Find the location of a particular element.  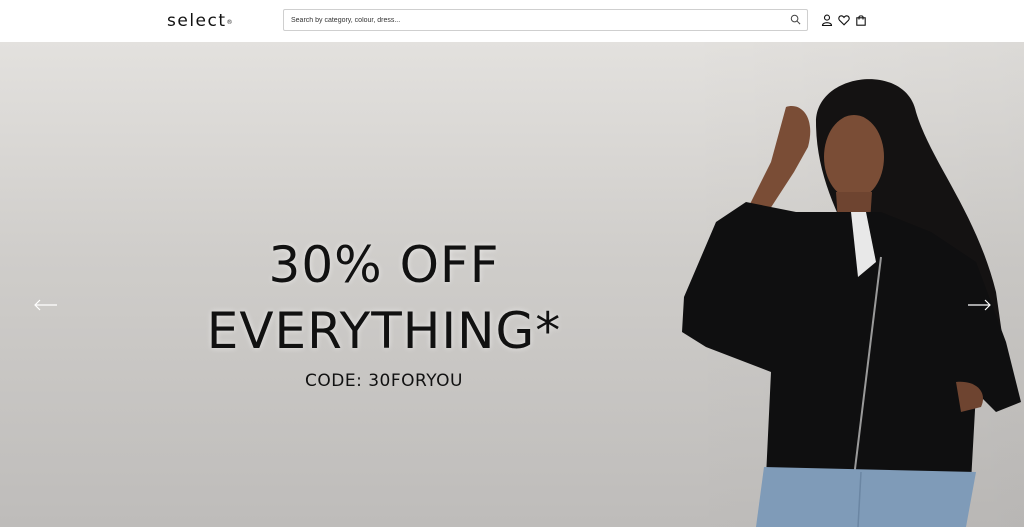

account-icon is located at coordinates (827, 20).